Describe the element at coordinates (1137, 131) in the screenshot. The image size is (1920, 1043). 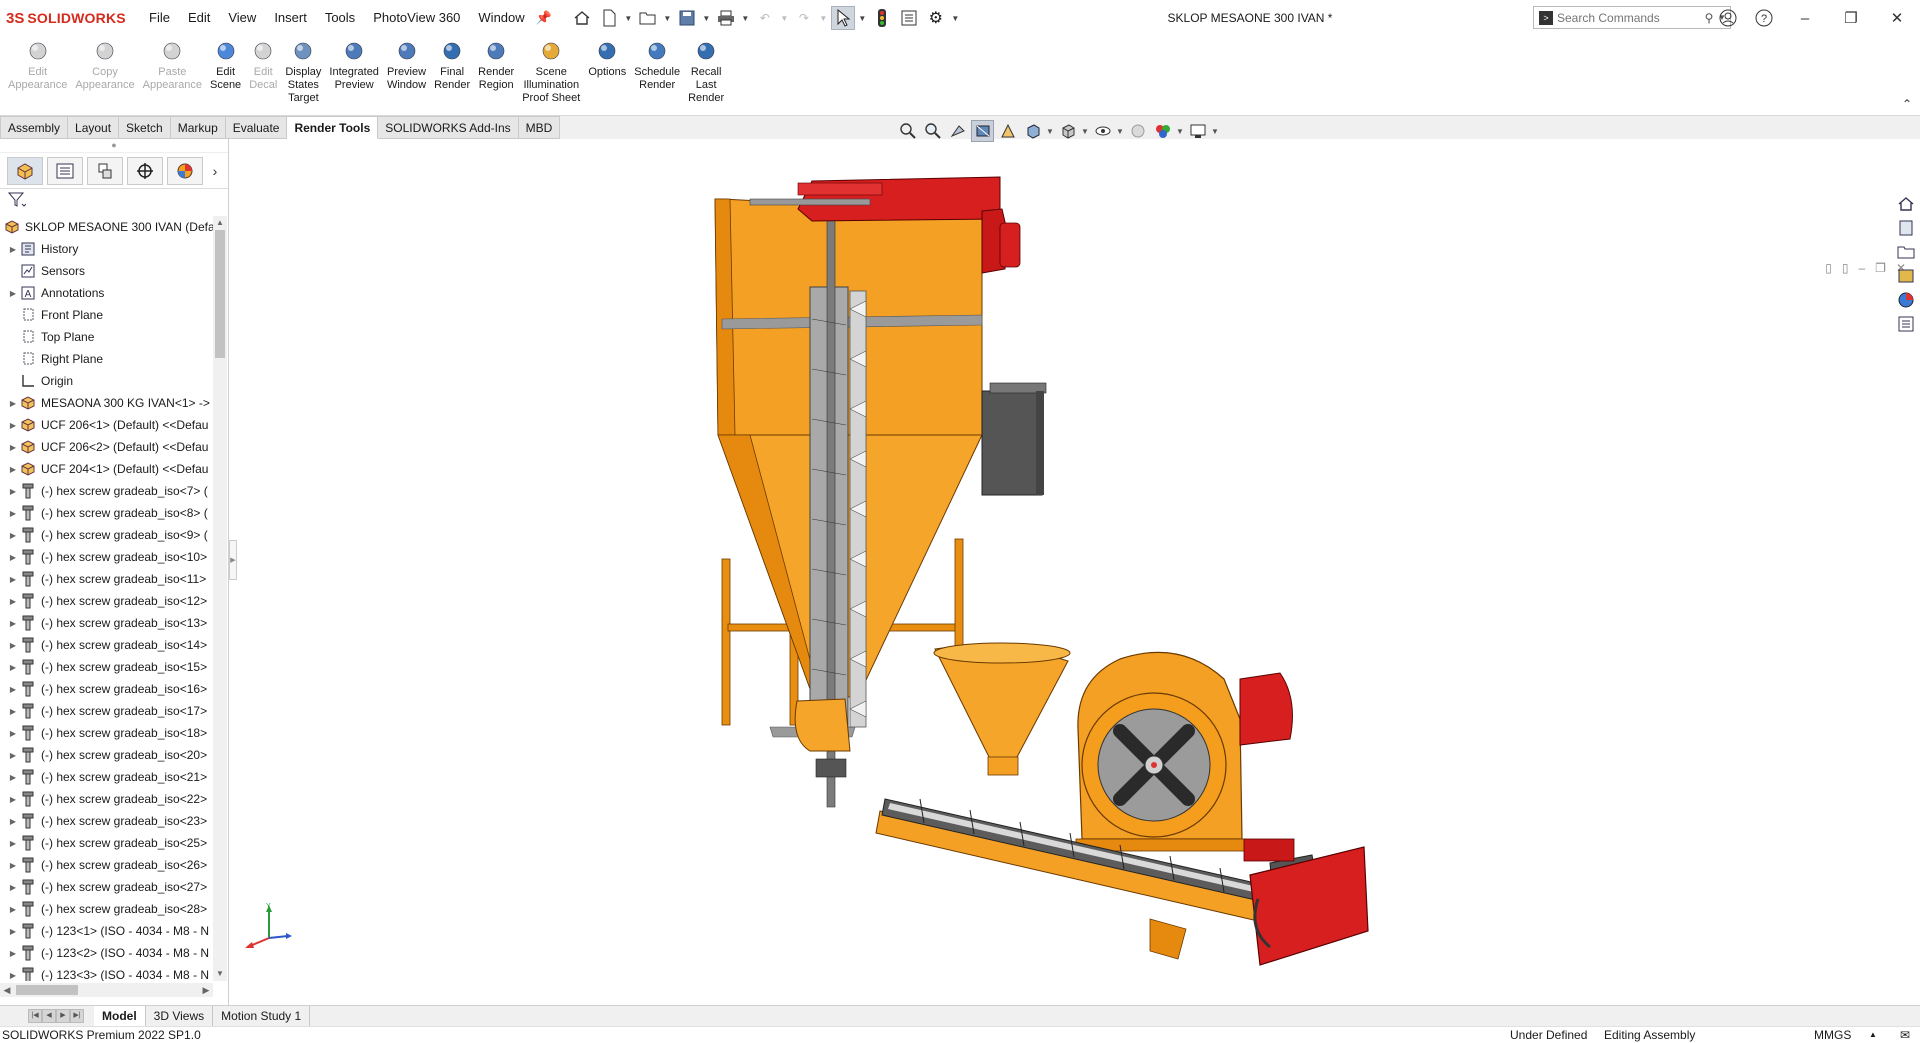
I see `edit-appearance-view-icon` at that location.